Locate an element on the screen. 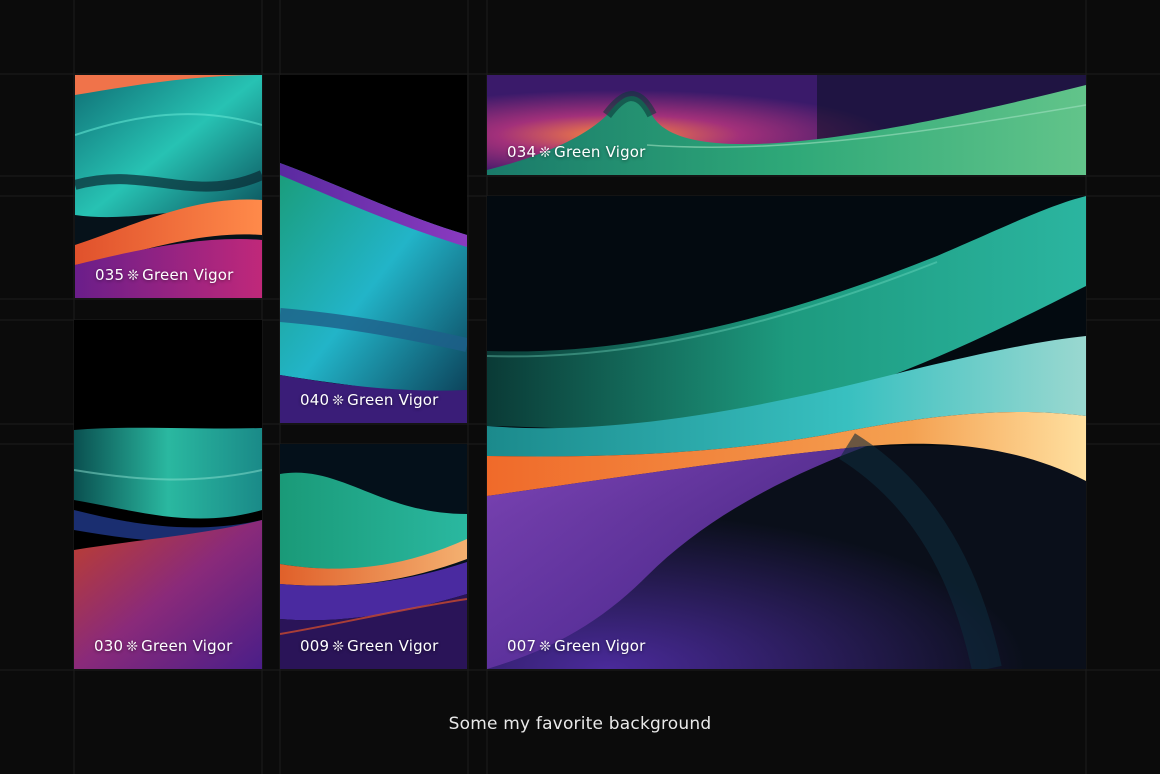 This screenshot has height=774, width=1160. tile-caption: 007 ❊ Green Vigor is located at coordinates (576, 646).